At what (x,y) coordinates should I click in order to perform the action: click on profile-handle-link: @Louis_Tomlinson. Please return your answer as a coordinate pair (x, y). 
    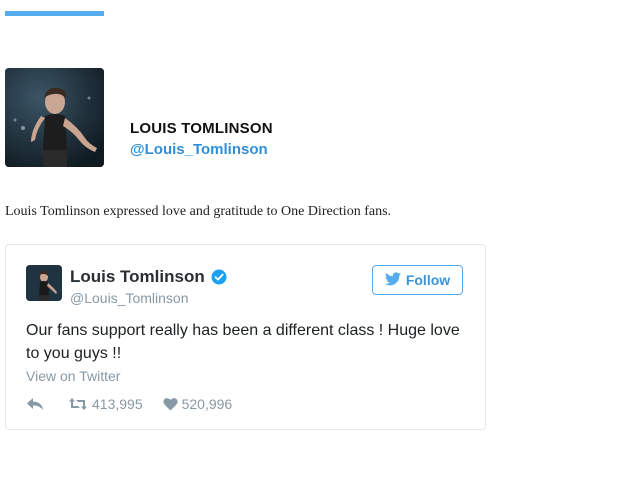
    Looking at the image, I should click on (199, 149).